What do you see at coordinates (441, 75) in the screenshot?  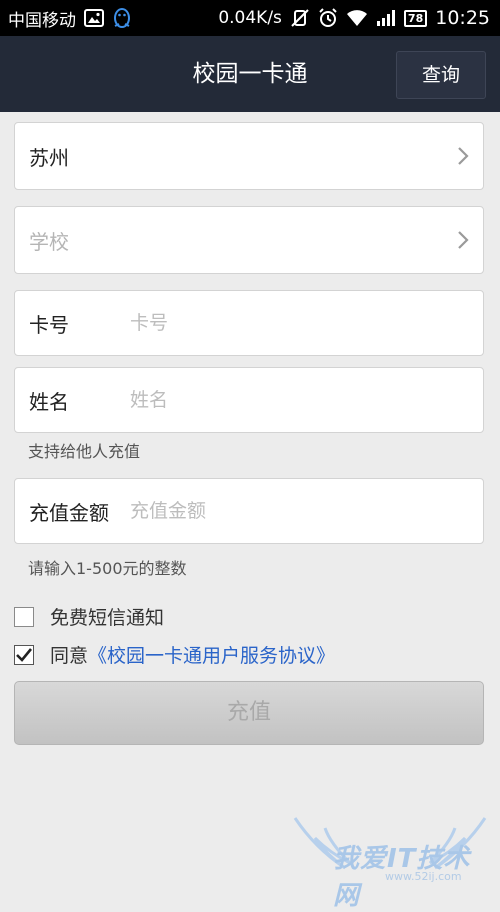 I see `query-button: 查询` at bounding box center [441, 75].